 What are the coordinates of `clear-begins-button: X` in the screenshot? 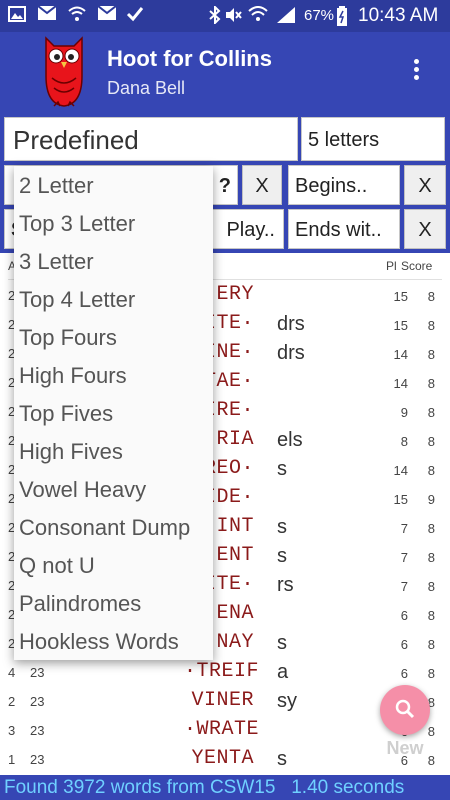 It's located at (425, 185).